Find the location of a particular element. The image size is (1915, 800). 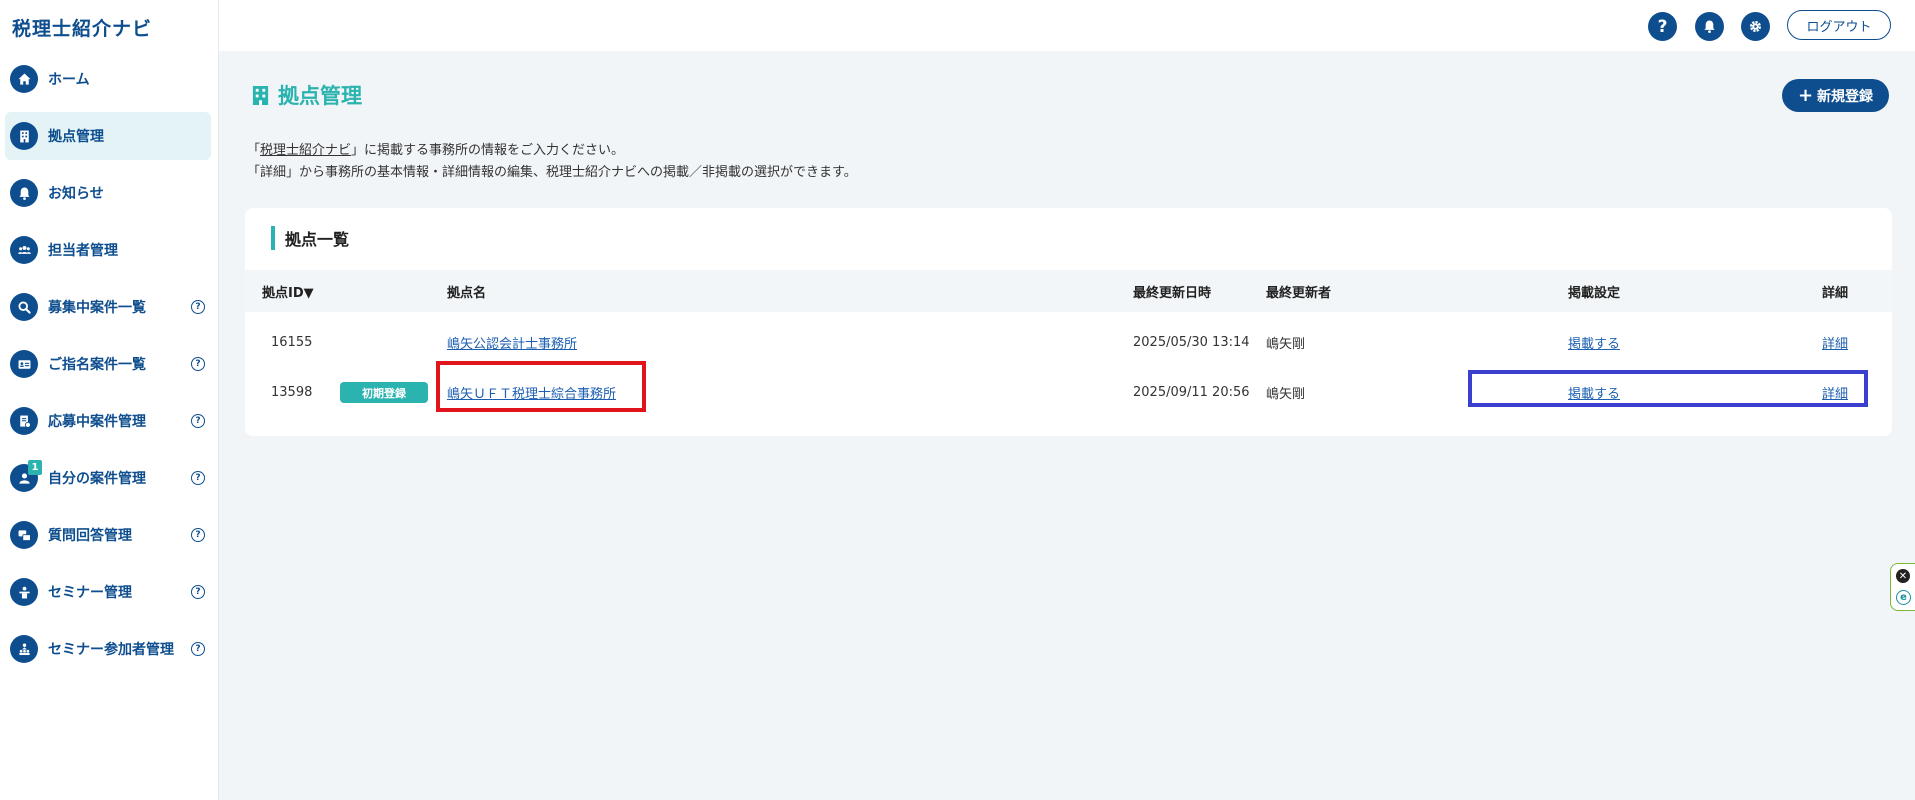

sidebar-item-my-cases: 1 自分の案件管理 ? is located at coordinates (108, 478).